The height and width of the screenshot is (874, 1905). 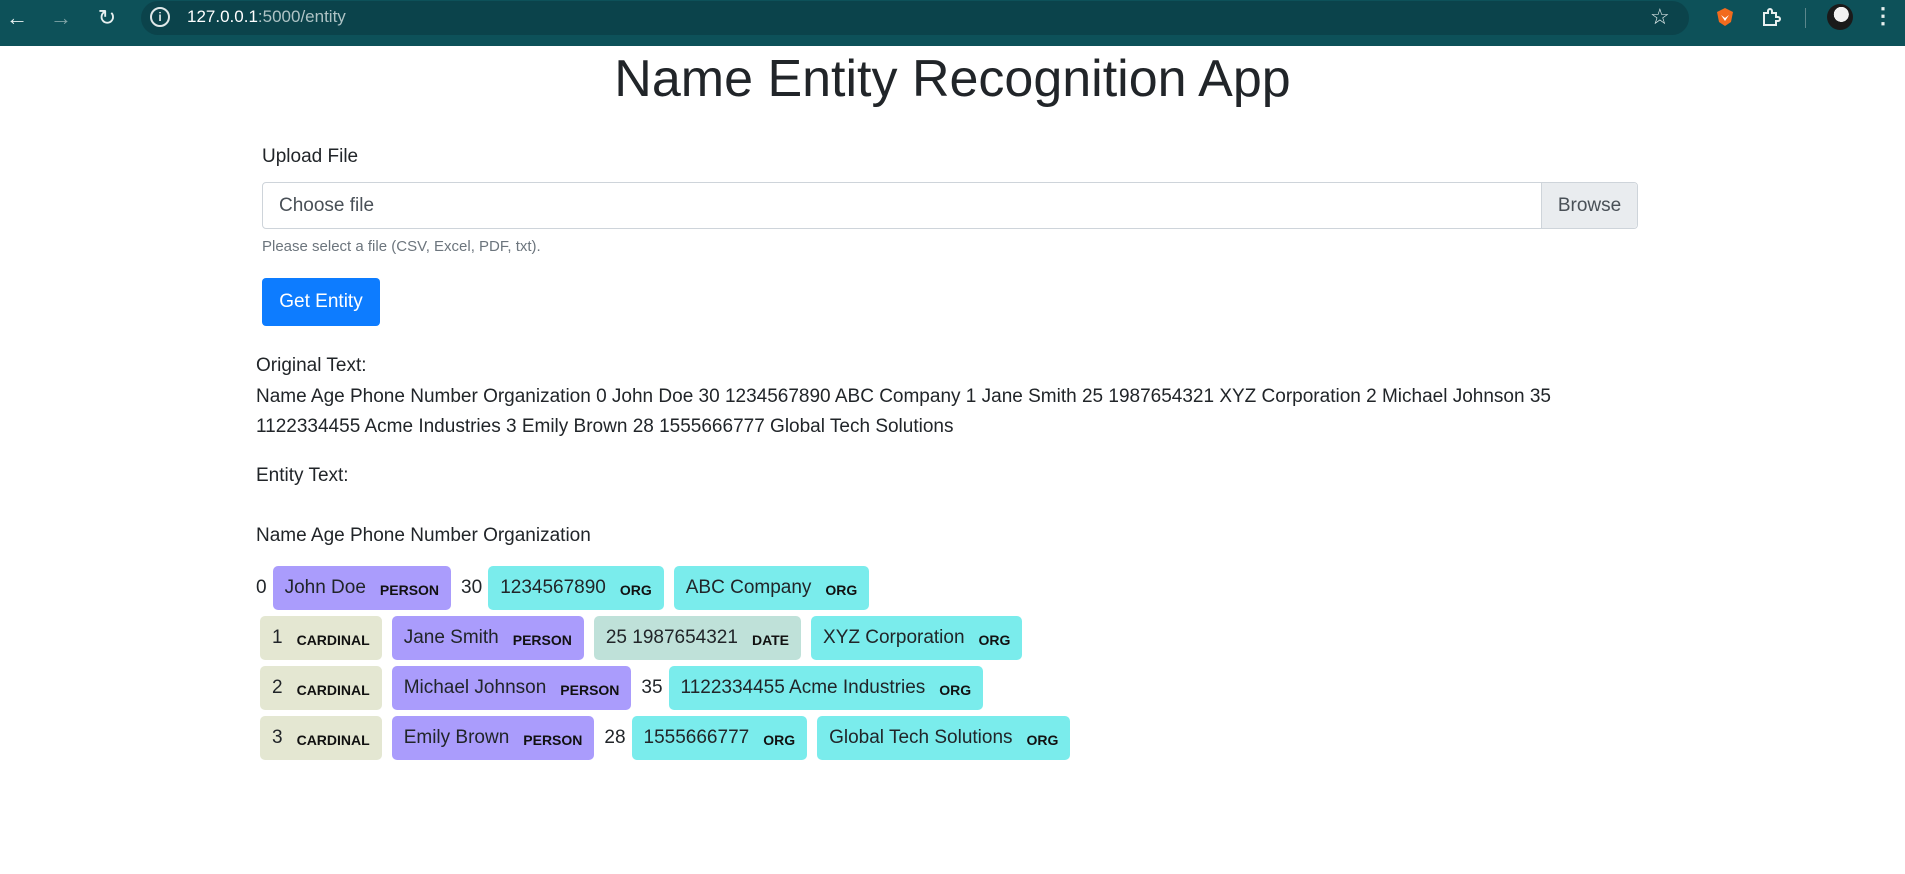 What do you see at coordinates (321, 302) in the screenshot?
I see `get-entity-button: Get Entity` at bounding box center [321, 302].